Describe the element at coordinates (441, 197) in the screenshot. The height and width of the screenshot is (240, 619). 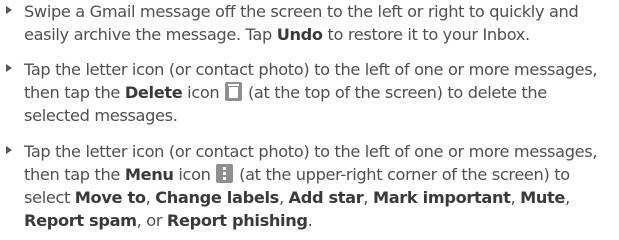
I see `mark-important-term: Mark important` at that location.